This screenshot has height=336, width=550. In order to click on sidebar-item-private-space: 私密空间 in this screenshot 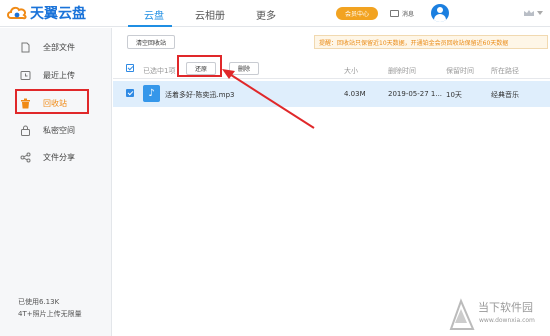, I will do `click(56, 130)`.